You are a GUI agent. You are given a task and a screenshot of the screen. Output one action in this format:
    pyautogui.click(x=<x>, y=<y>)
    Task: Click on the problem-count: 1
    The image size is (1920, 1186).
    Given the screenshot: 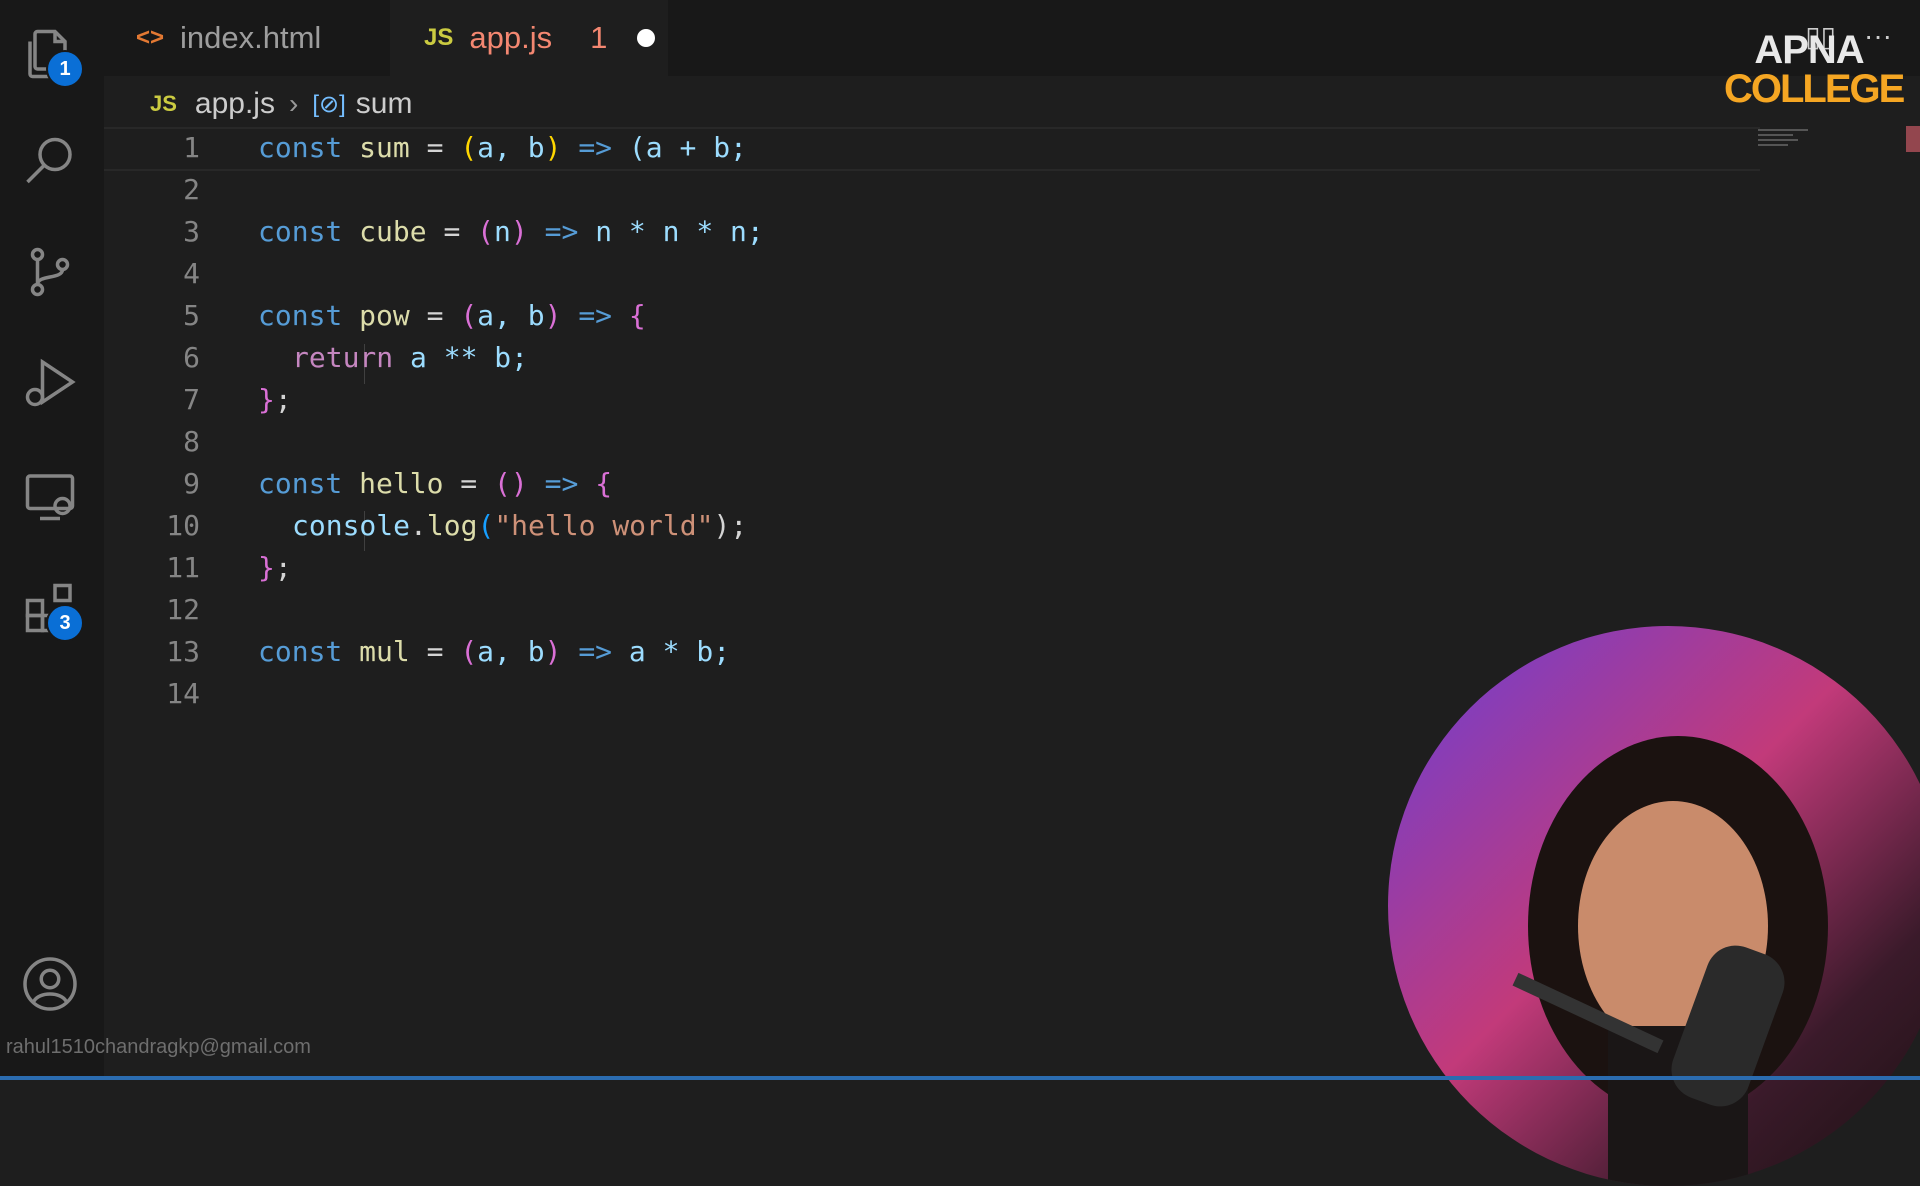 What is the action you would take?
    pyautogui.click(x=599, y=37)
    